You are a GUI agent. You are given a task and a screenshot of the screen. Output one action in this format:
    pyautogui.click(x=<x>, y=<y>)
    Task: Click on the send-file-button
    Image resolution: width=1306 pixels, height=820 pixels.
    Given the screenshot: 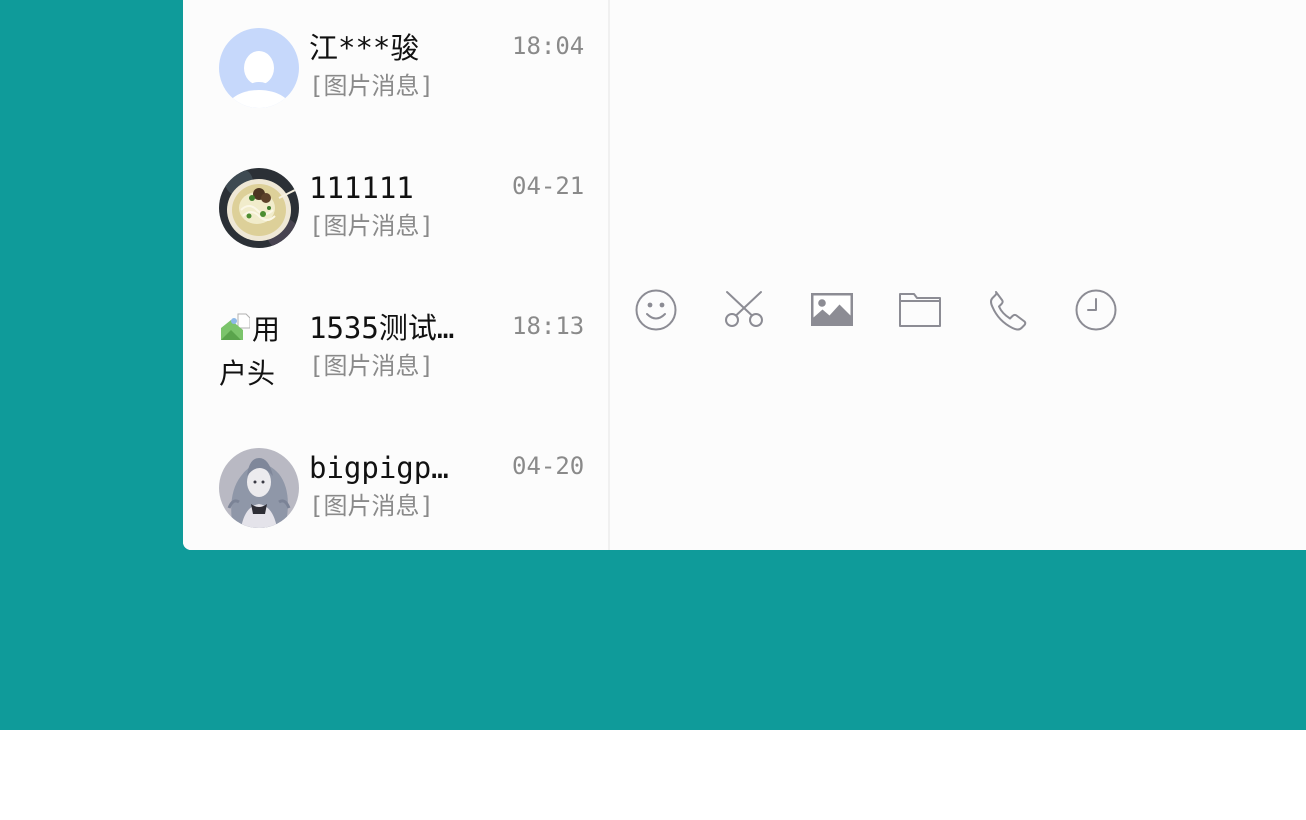 What is the action you would take?
    pyautogui.click(x=920, y=310)
    